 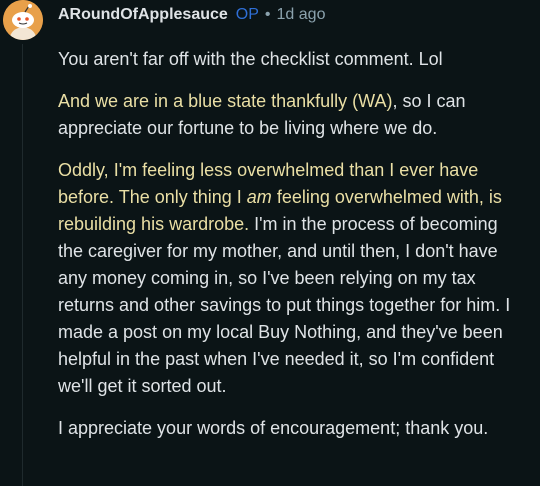 I want to click on plain-text: , so I can, so click(x=429, y=101).